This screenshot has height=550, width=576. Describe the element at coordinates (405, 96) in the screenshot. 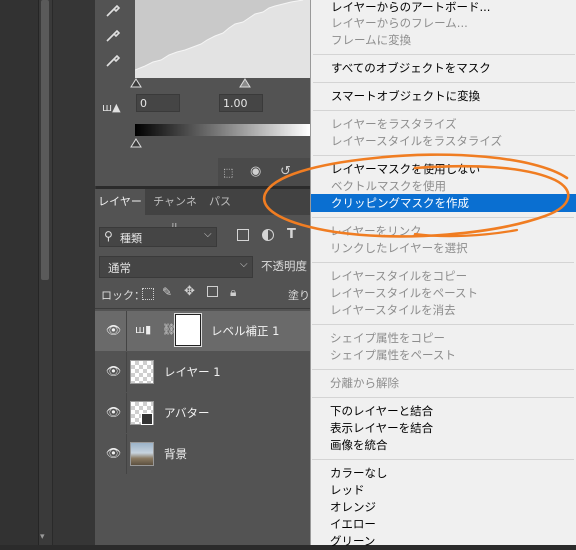

I see `menu-item-convert-to-smart-object: スマートオブジェクトに変換` at that location.